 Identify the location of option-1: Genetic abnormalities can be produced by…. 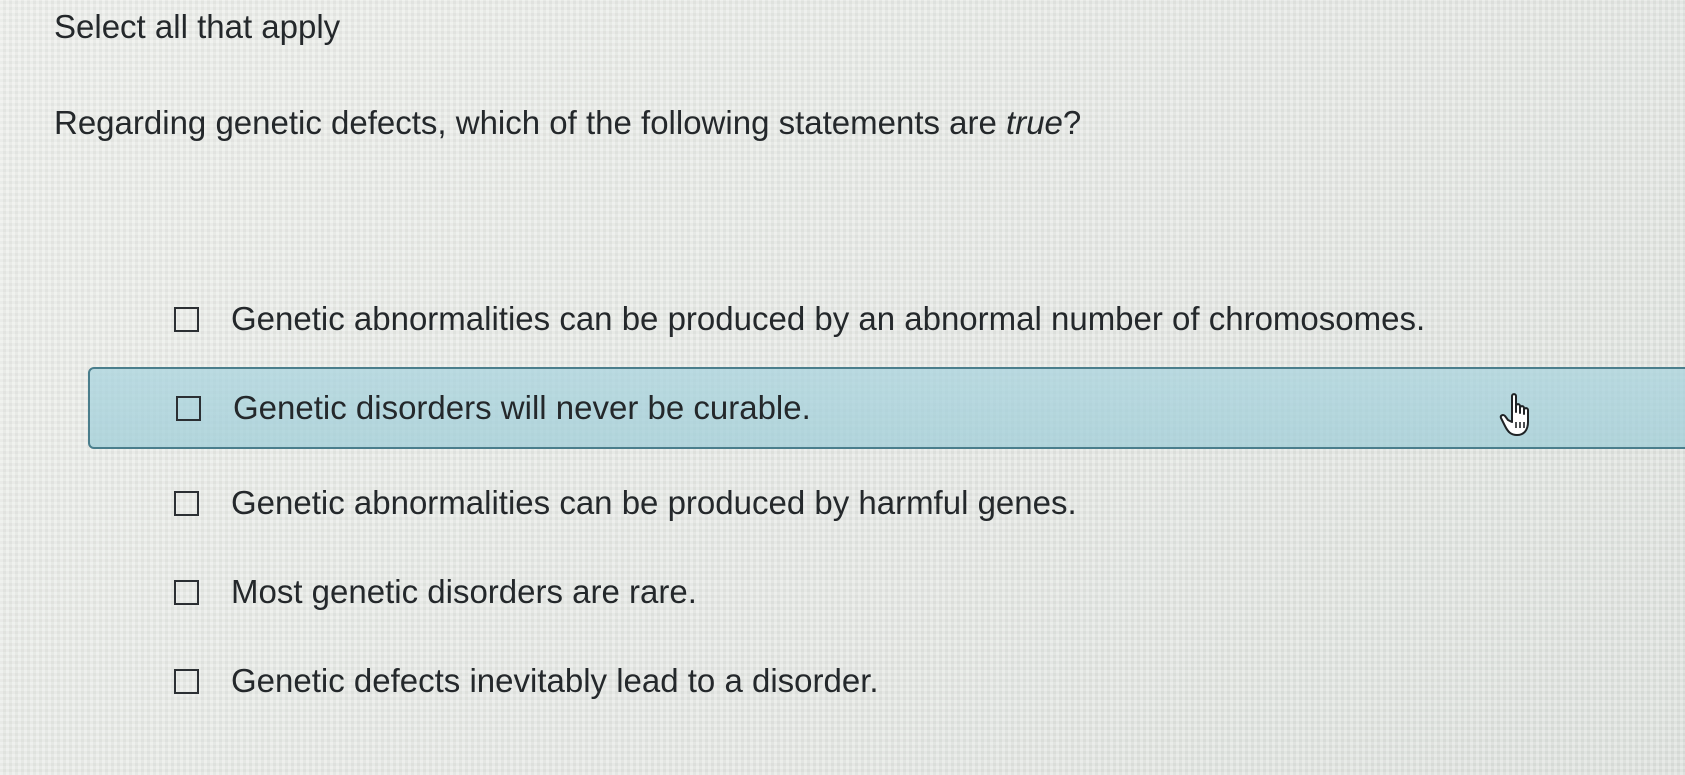
(886, 319).